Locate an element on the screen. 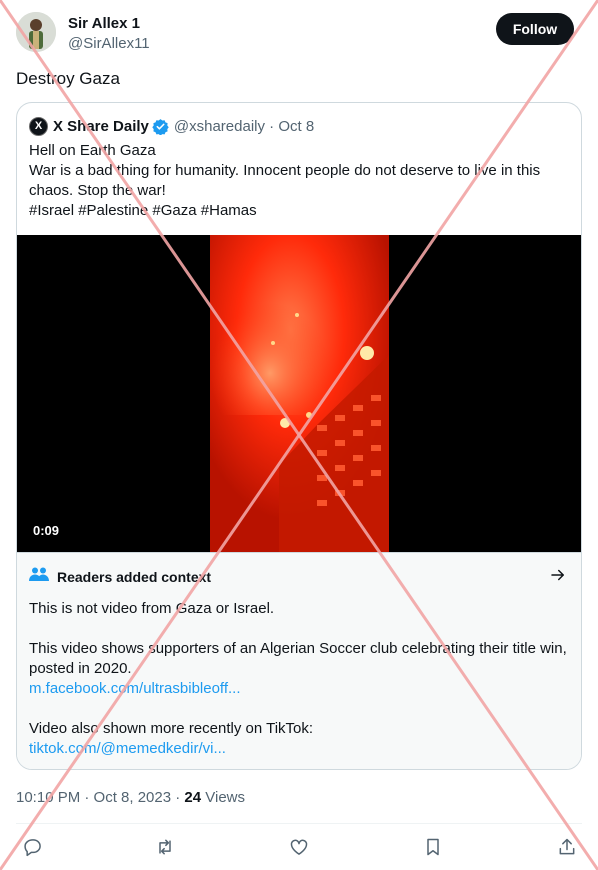  bookmark-icon is located at coordinates (433, 847).